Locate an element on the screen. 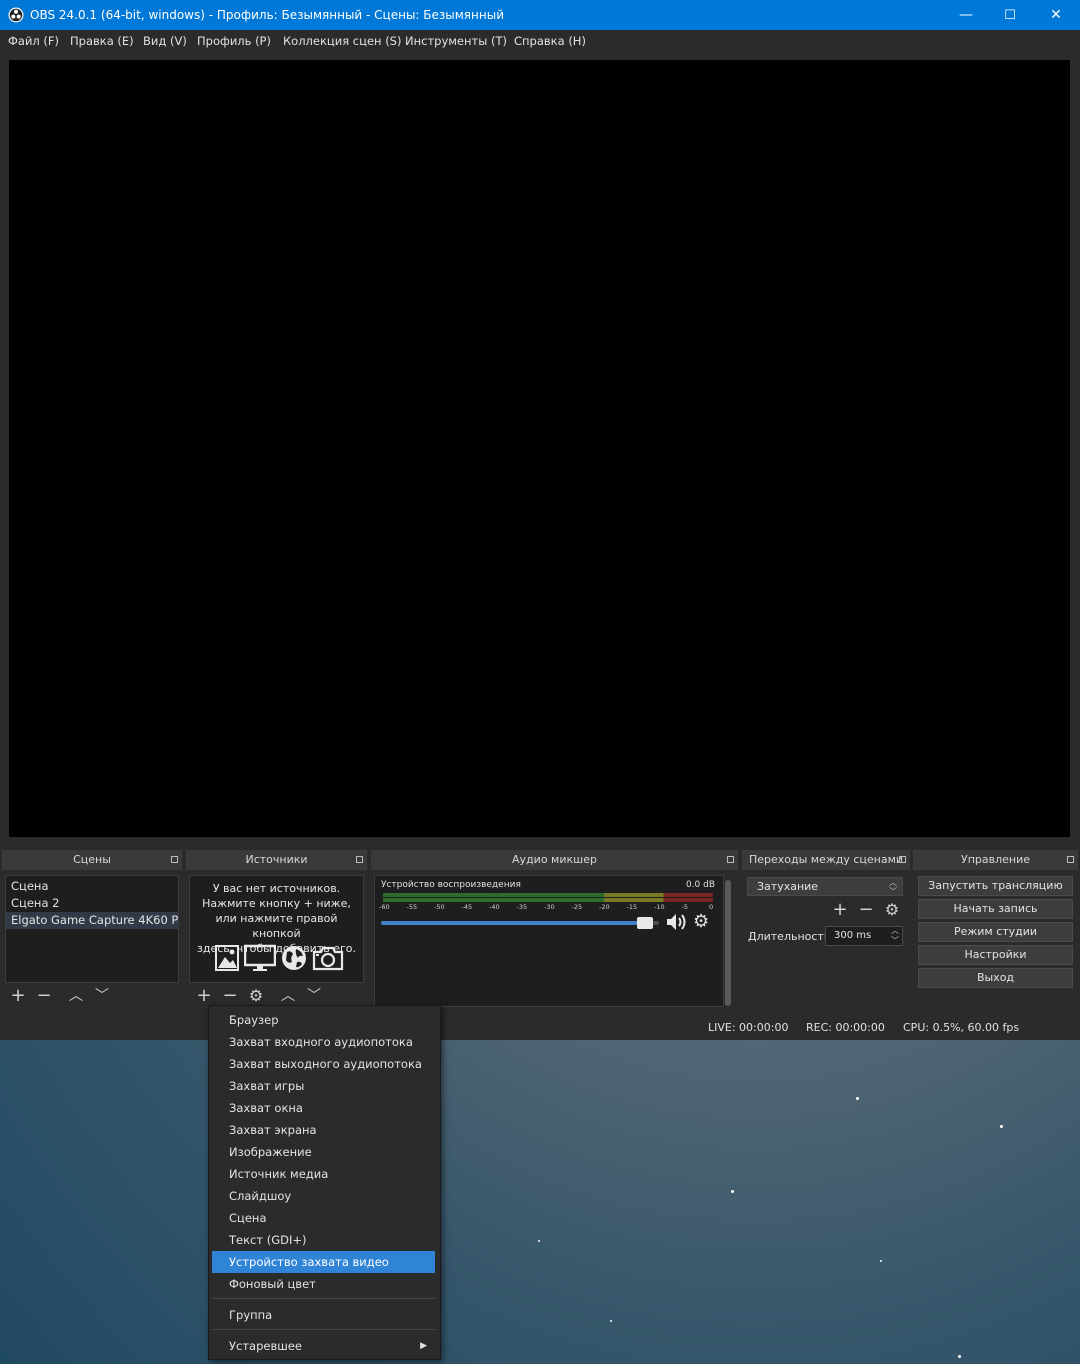  exit-button: Выход is located at coordinates (995, 978).